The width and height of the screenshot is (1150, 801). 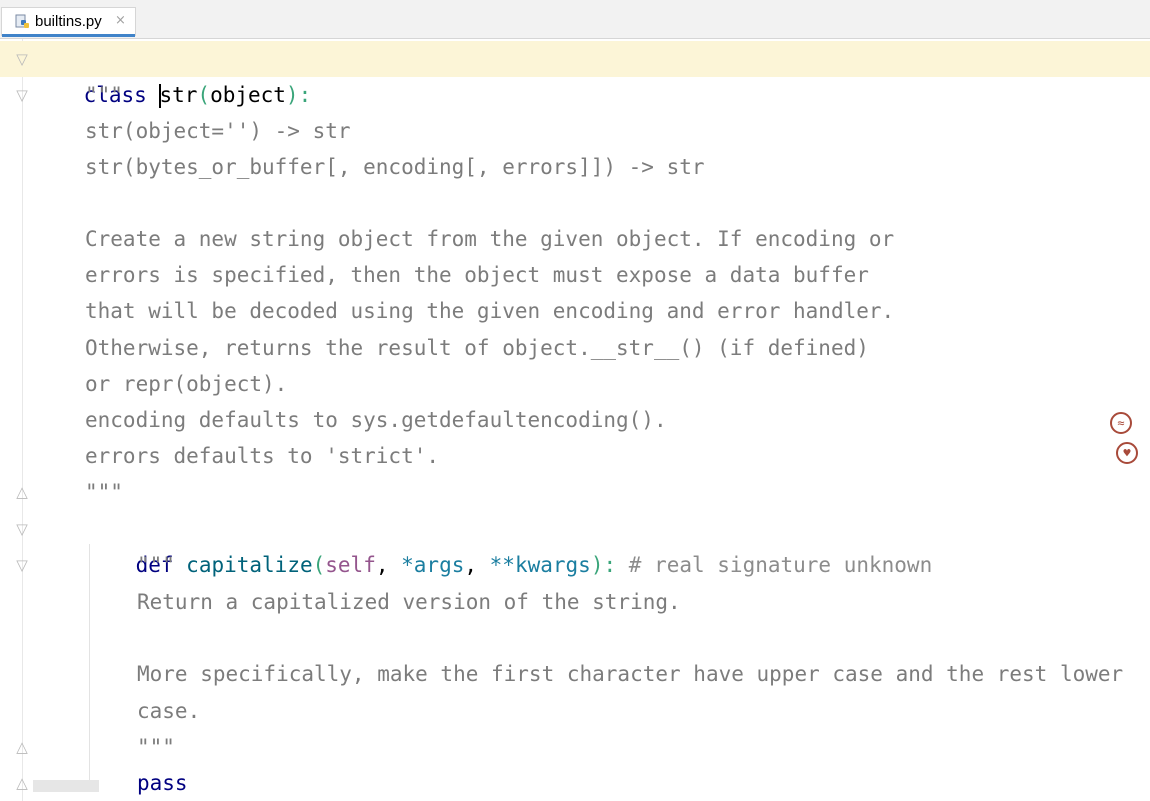 I want to click on gutter-divider, so click(x=22, y=420).